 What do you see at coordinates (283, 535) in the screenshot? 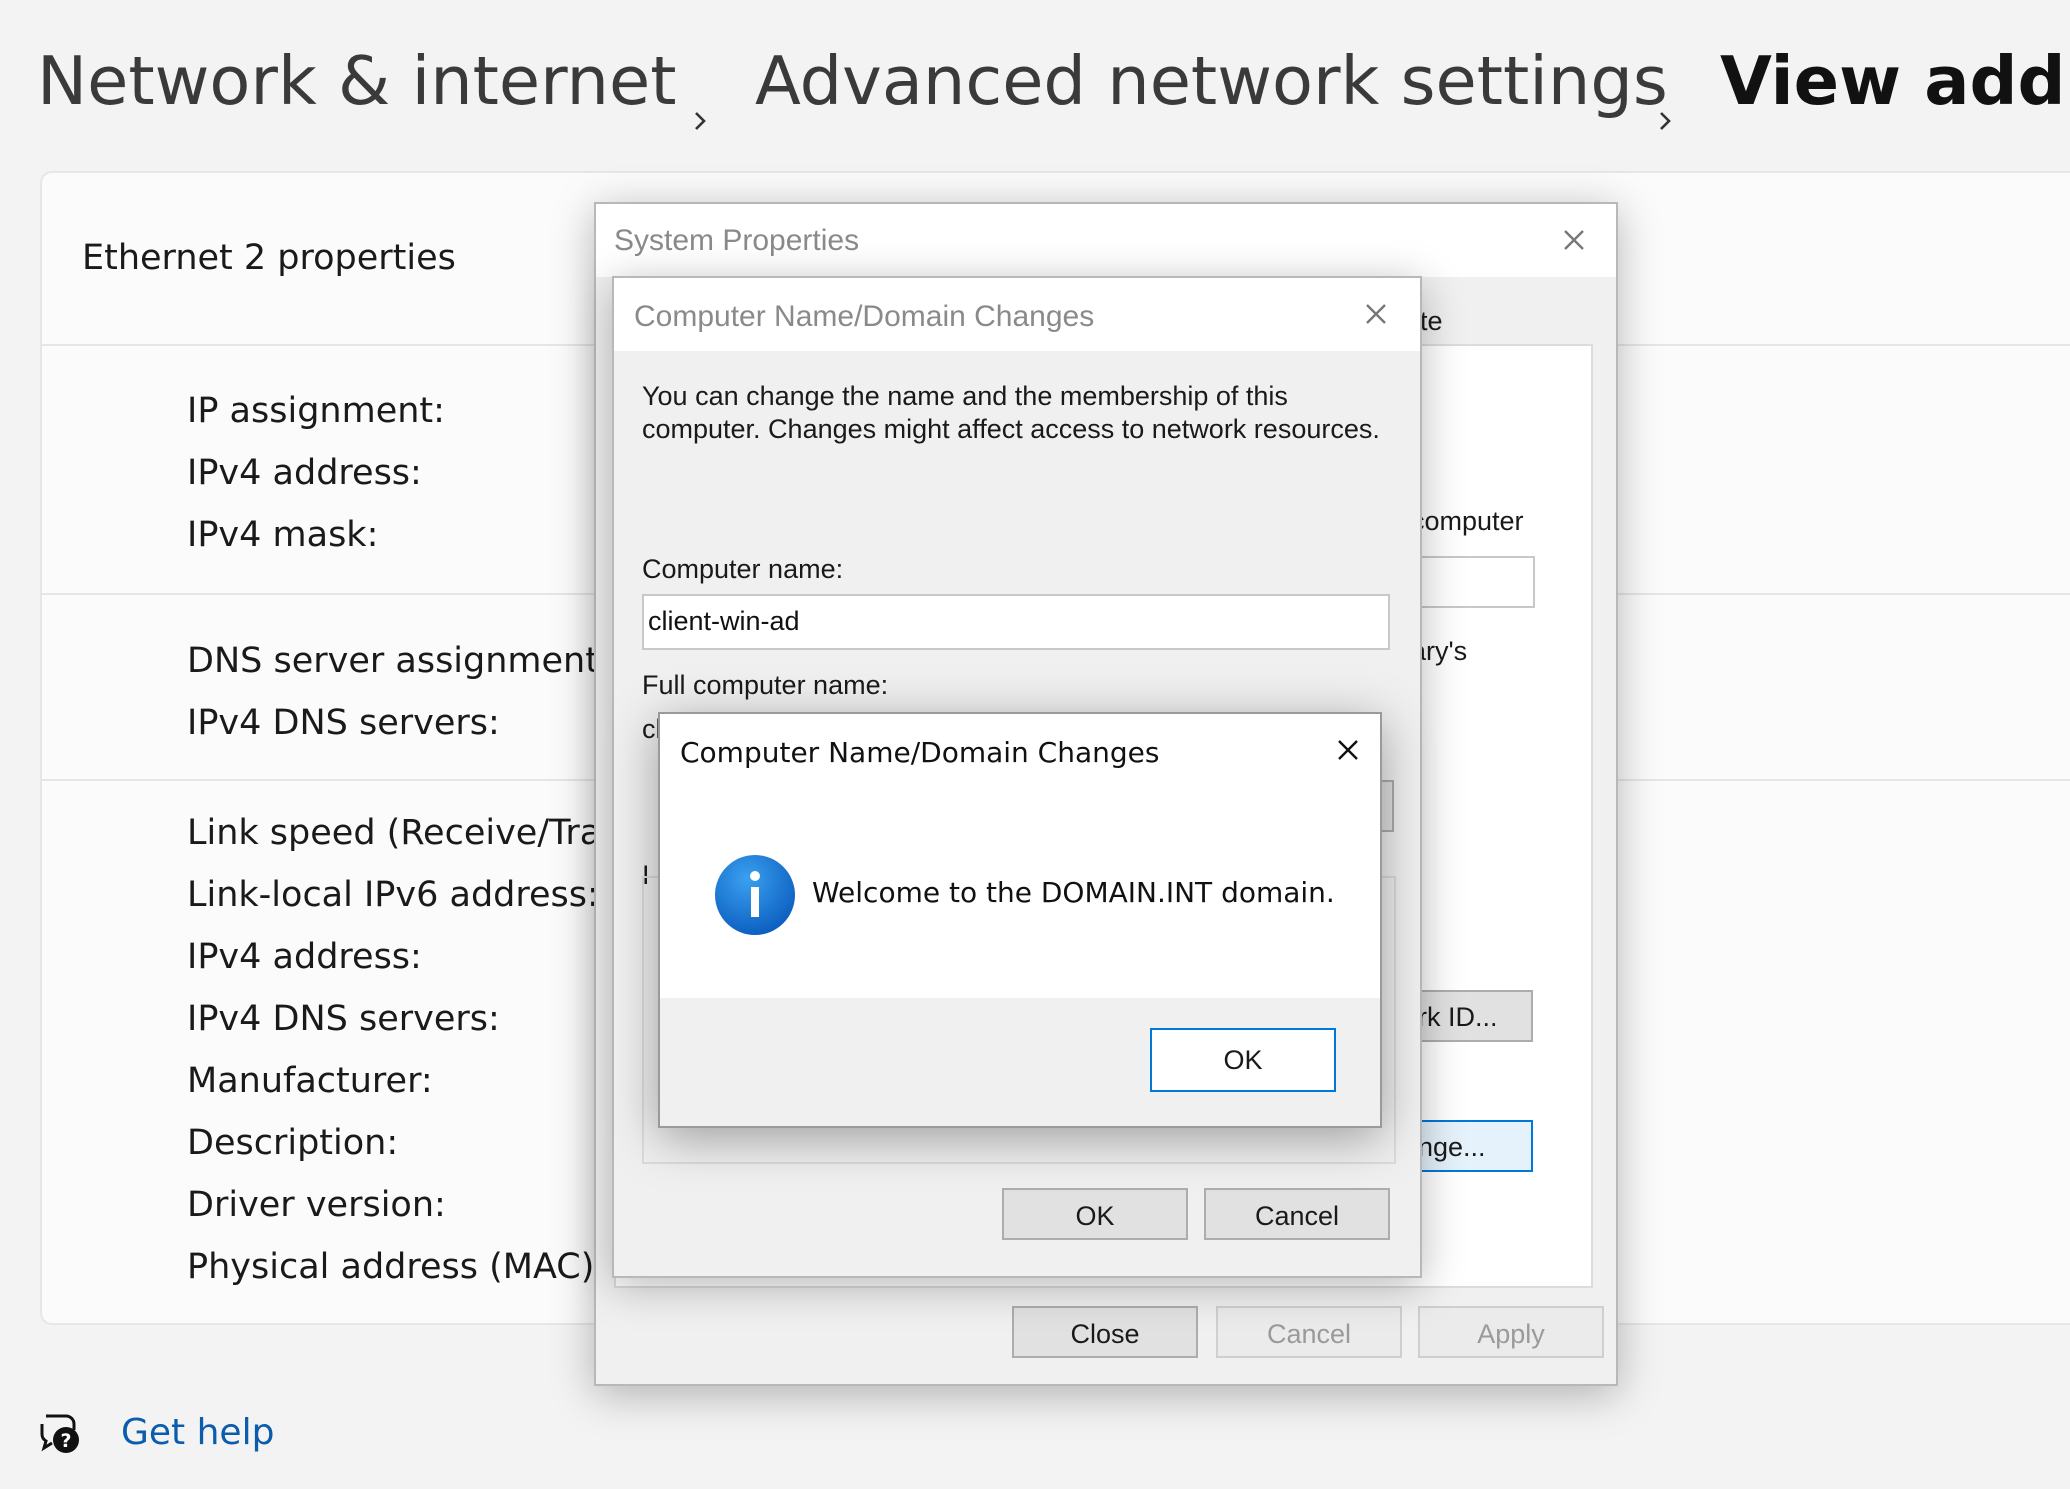
I see `ipv4-mask-label: IPv4 mask:` at bounding box center [283, 535].